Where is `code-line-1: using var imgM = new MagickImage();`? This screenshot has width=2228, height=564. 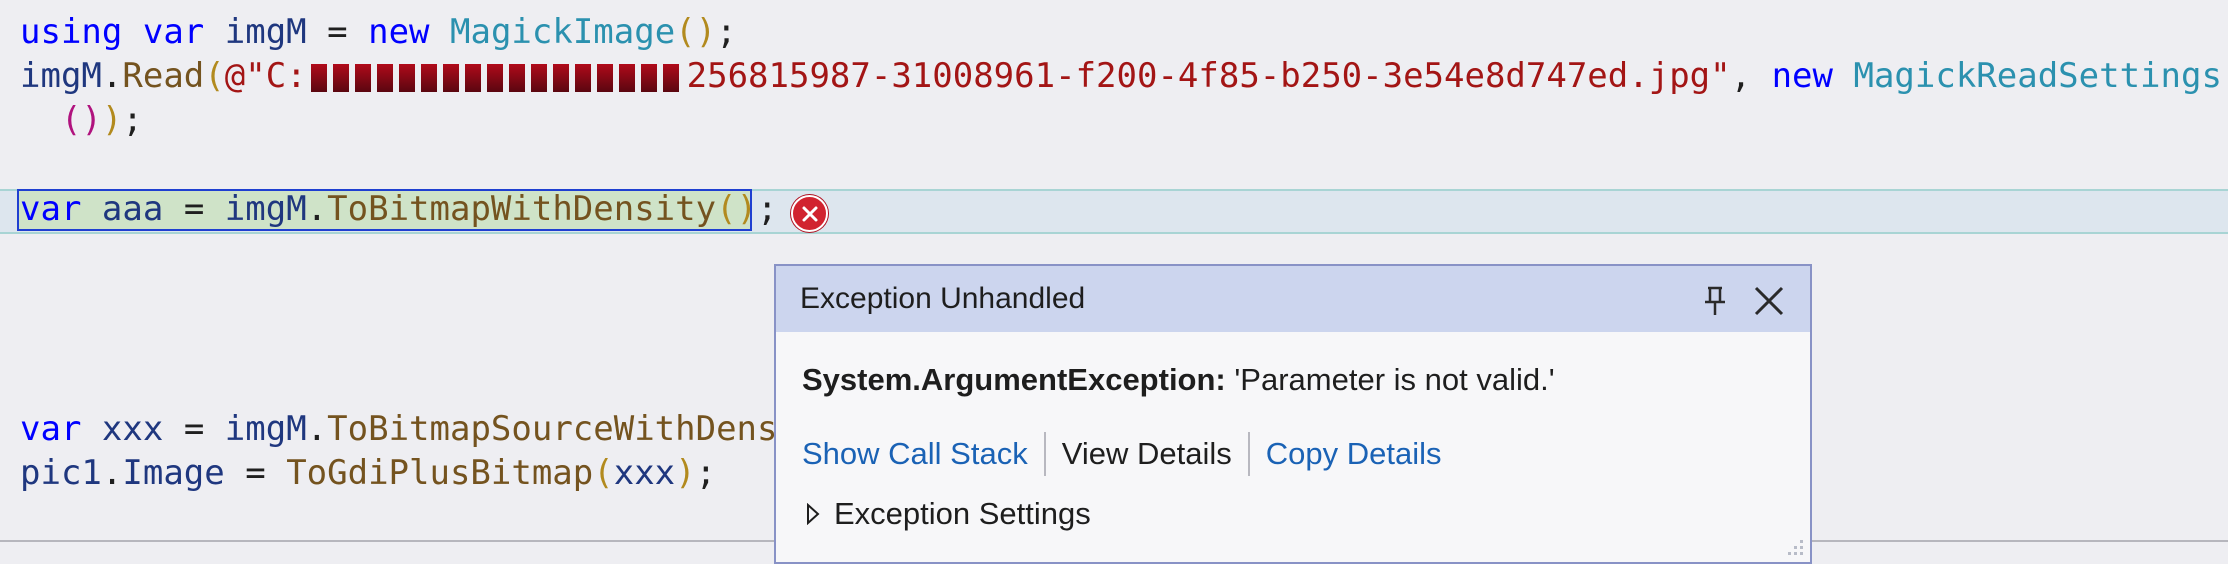 code-line-1: using var imgM = new MagickImage(); is located at coordinates (378, 32).